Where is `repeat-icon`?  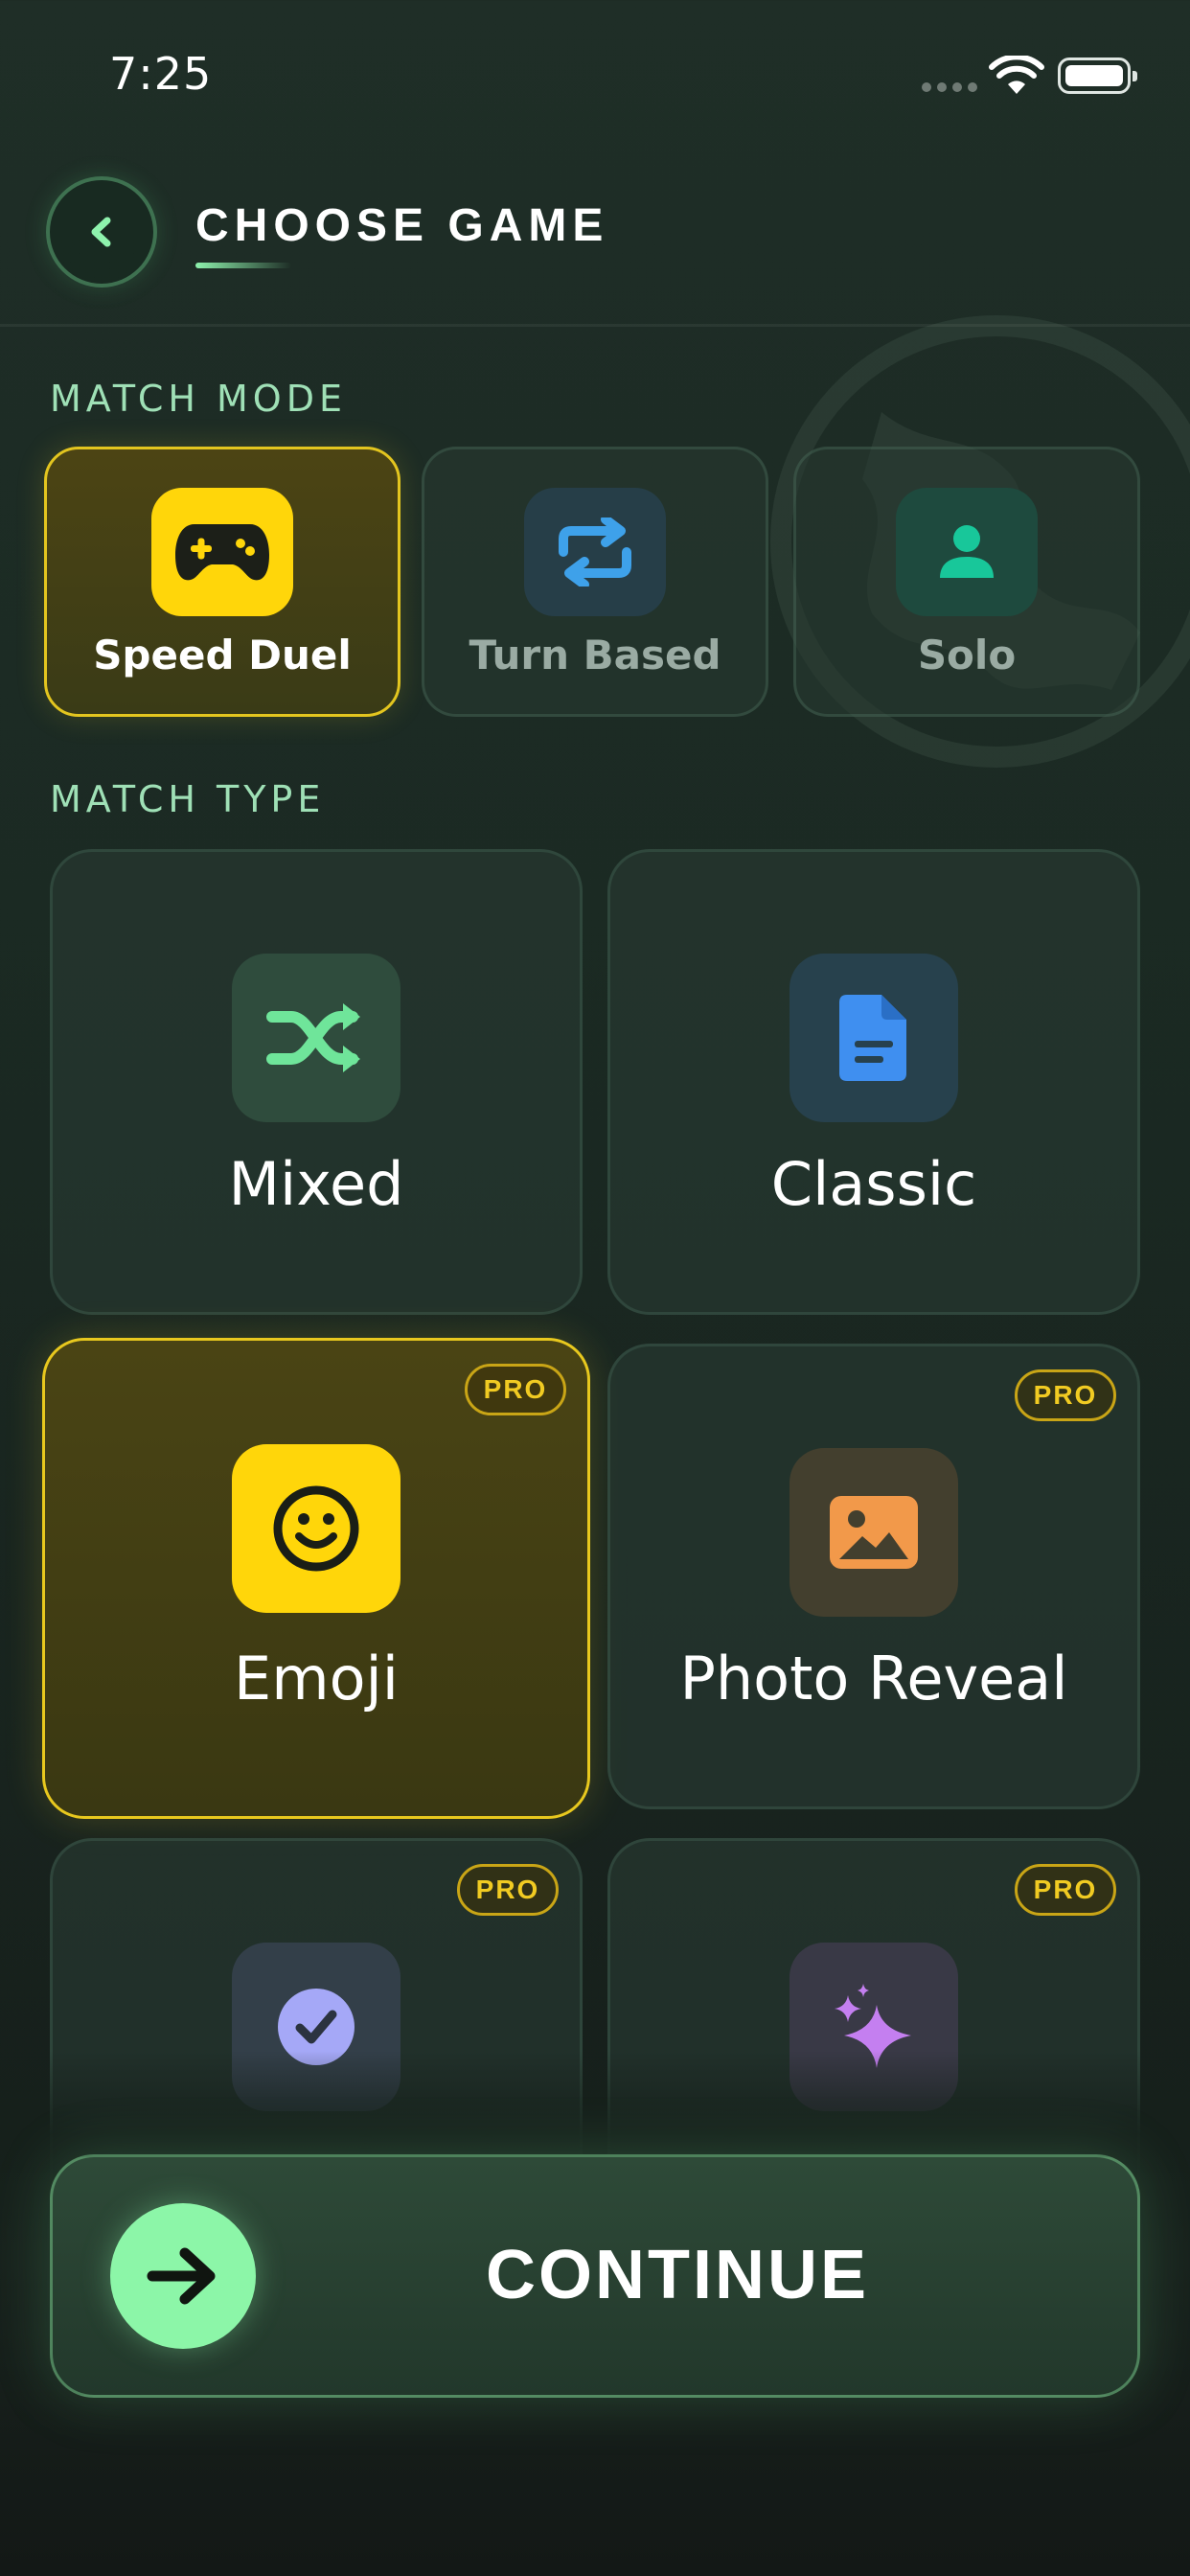
repeat-icon is located at coordinates (595, 552).